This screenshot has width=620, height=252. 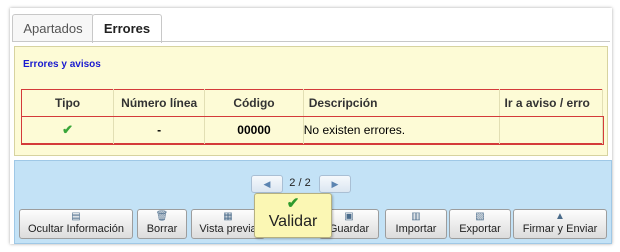 What do you see at coordinates (162, 216) in the screenshot?
I see `trash-icon: 🗑` at bounding box center [162, 216].